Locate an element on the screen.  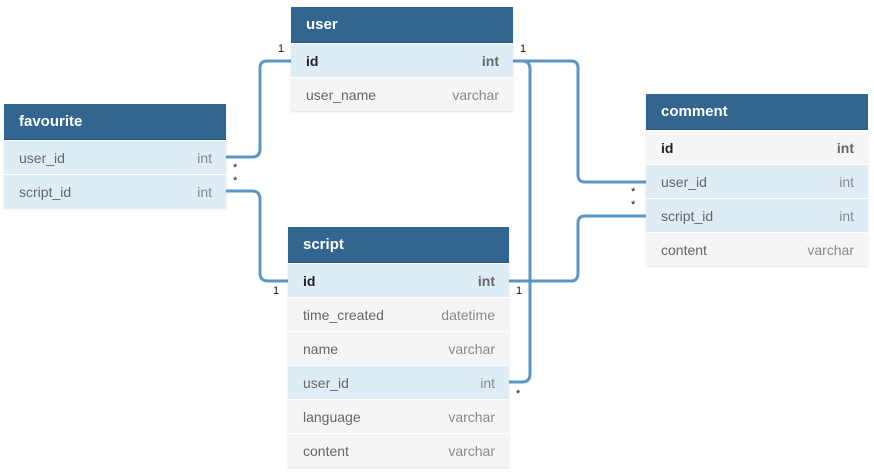
field-type: datetime is located at coordinates (468, 315).